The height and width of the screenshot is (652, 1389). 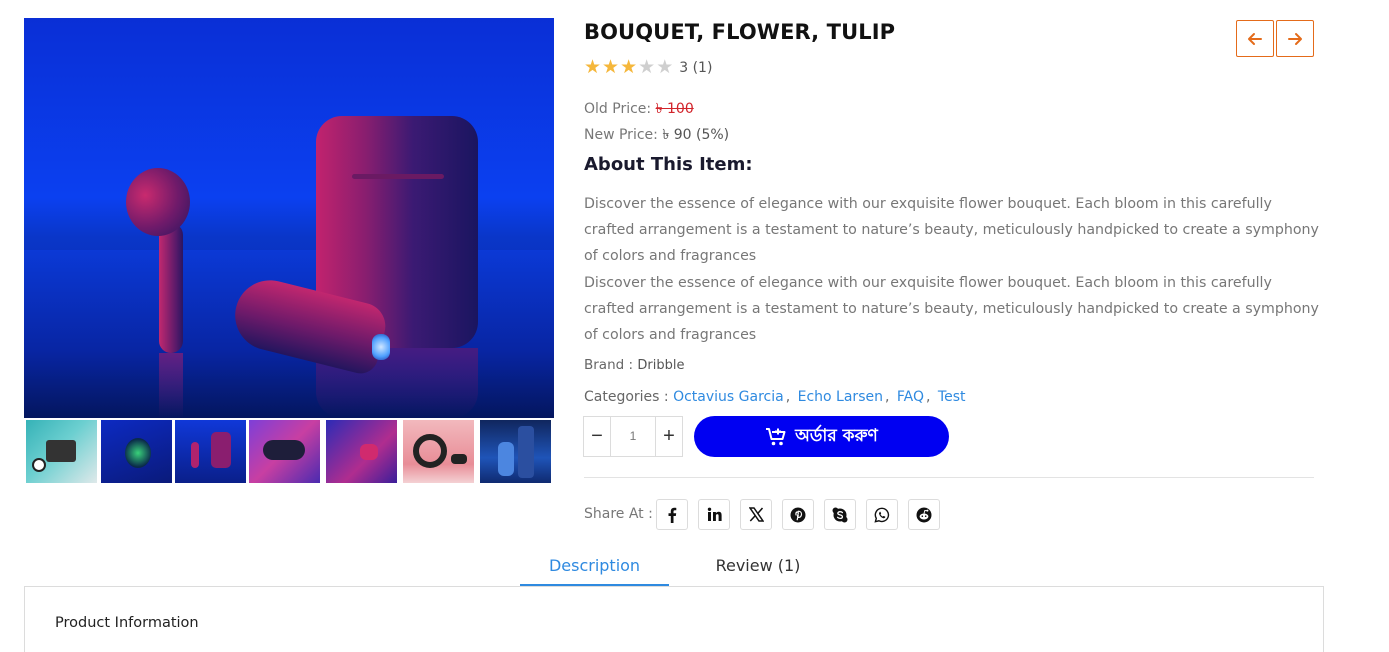 I want to click on share-pinterest-button, so click(x=798, y=514).